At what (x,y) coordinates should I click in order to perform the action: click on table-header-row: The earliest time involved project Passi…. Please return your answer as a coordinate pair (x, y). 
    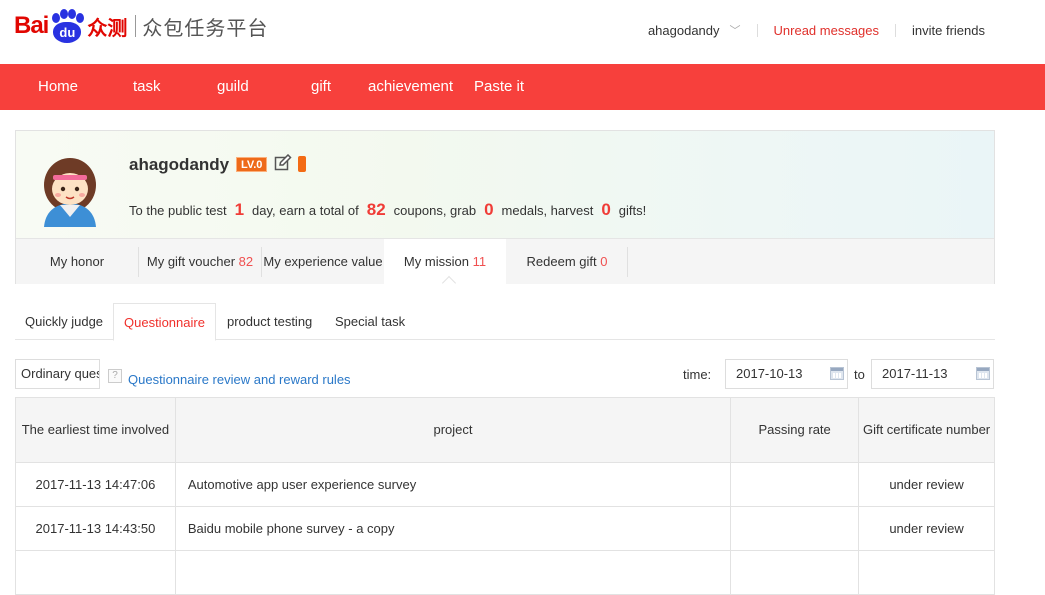
    Looking at the image, I should click on (505, 430).